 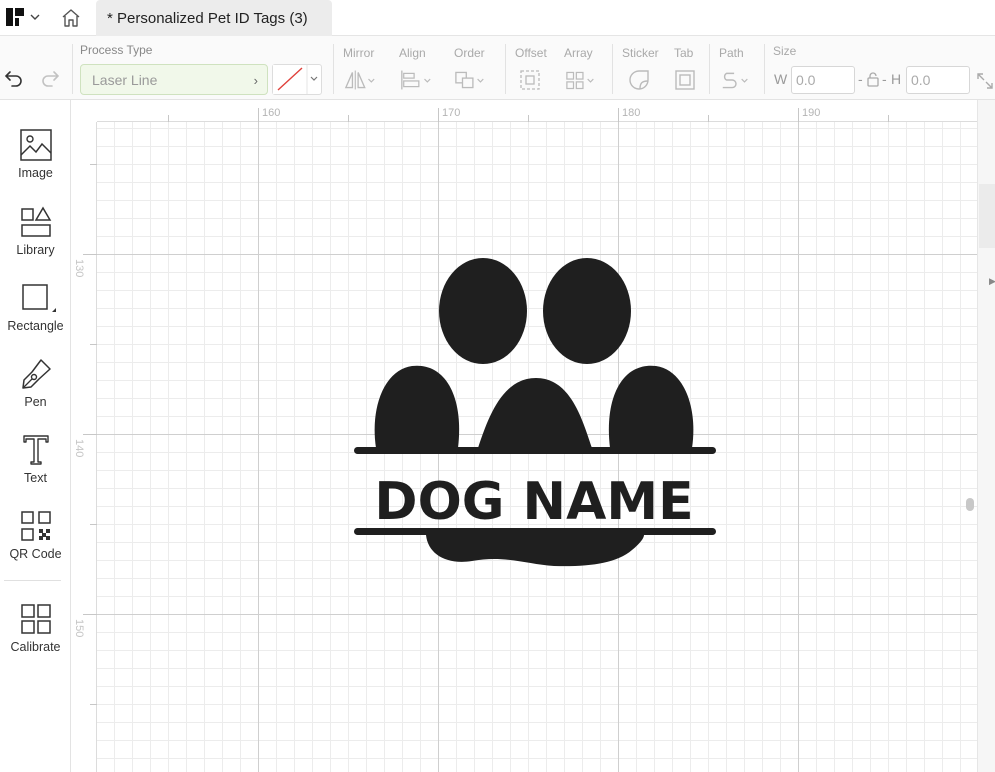 I want to click on ruler-tick-label: 140, so click(x=79, y=448).